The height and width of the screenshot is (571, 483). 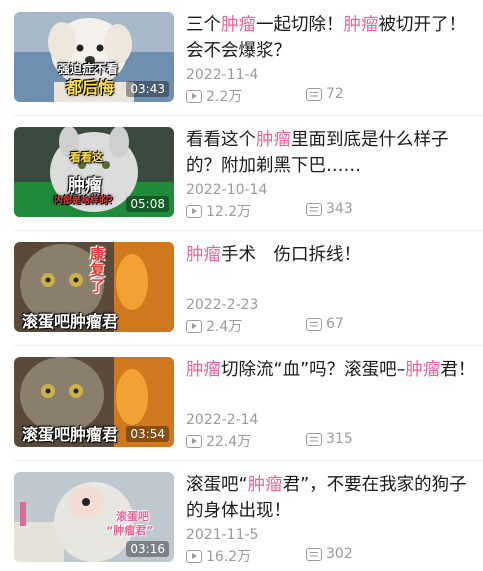 What do you see at coordinates (86, 157) in the screenshot?
I see `thumbnail-overlay-line: 看看这` at bounding box center [86, 157].